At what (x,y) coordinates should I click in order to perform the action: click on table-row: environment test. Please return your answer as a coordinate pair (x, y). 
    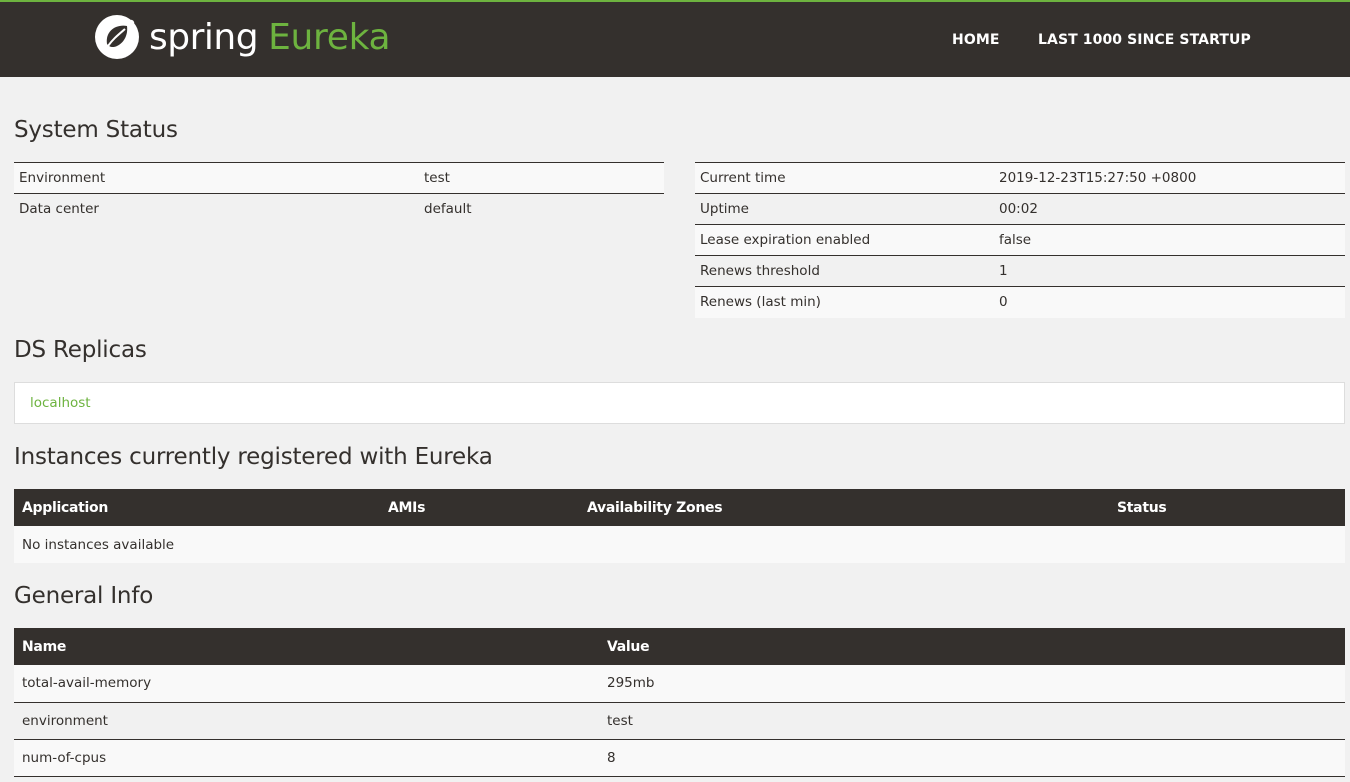
    Looking at the image, I should click on (679, 721).